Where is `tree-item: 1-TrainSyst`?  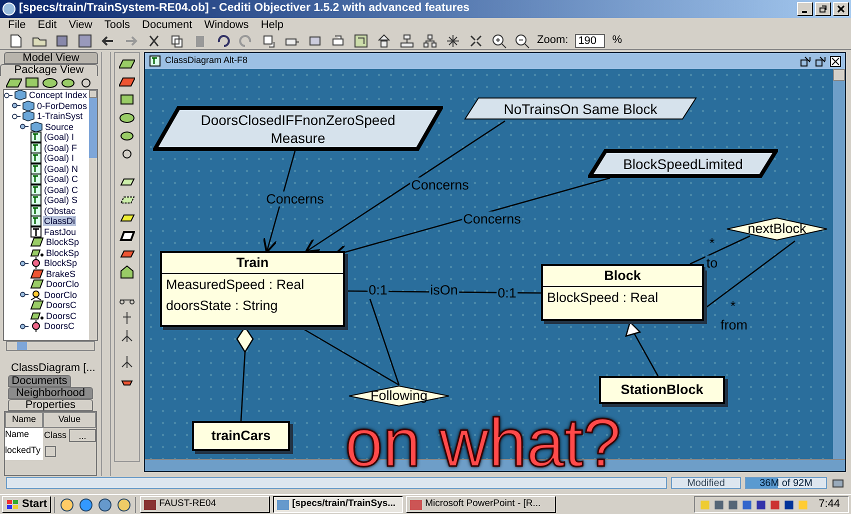
tree-item: 1-TrainSyst is located at coordinates (60, 116).